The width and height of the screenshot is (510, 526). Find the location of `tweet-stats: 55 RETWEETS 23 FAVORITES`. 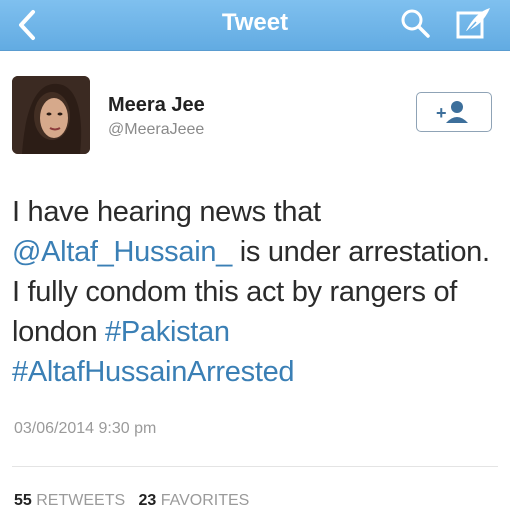

tweet-stats: 55 RETWEETS 23 FAVORITES is located at coordinates (131, 501).